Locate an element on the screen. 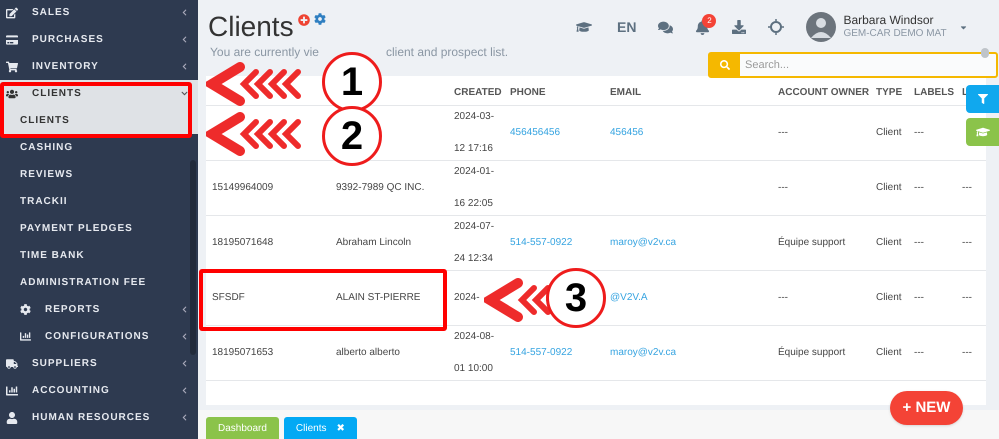  search-icon is located at coordinates (725, 65).